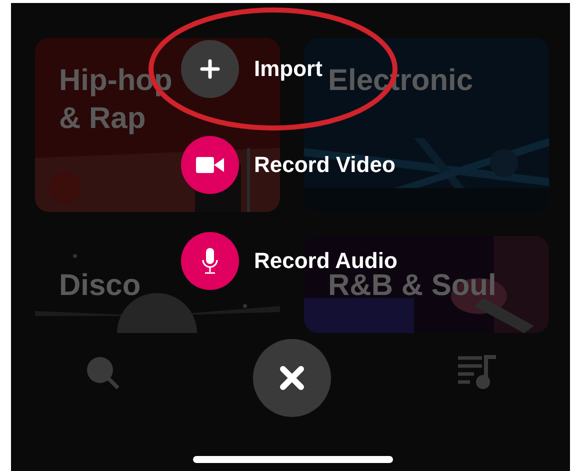  Describe the element at coordinates (325, 165) in the screenshot. I see `action-label: Record Video` at that location.